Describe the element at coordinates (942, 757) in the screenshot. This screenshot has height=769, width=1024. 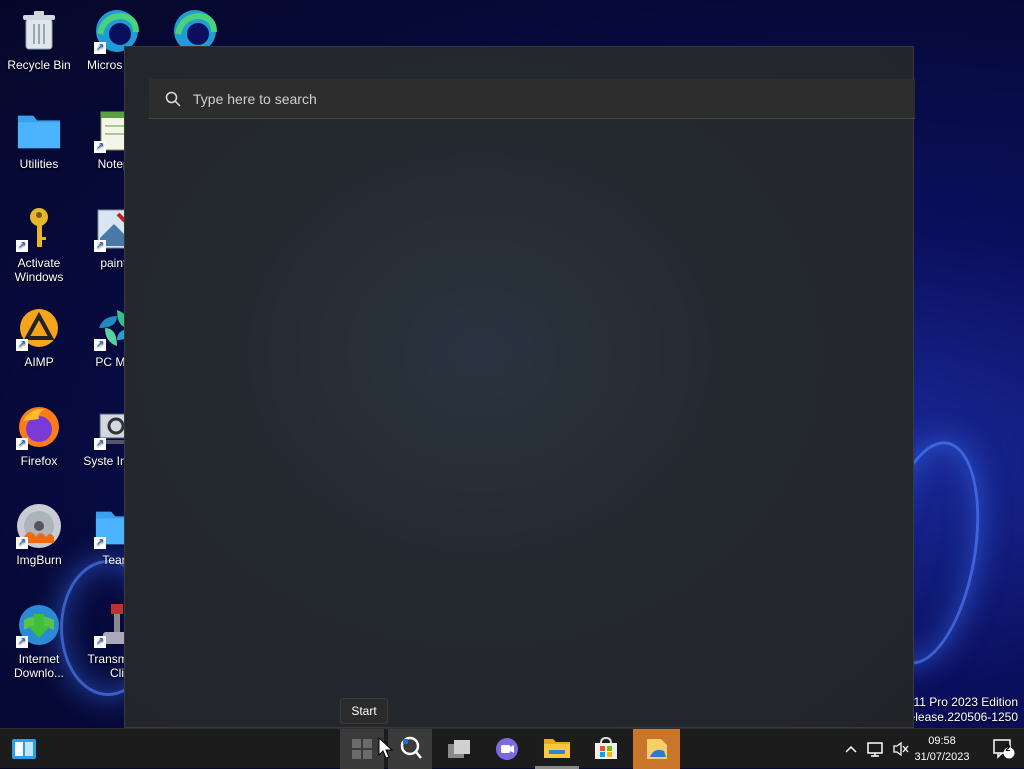
I see `clock-date: 31/07/2023` at that location.